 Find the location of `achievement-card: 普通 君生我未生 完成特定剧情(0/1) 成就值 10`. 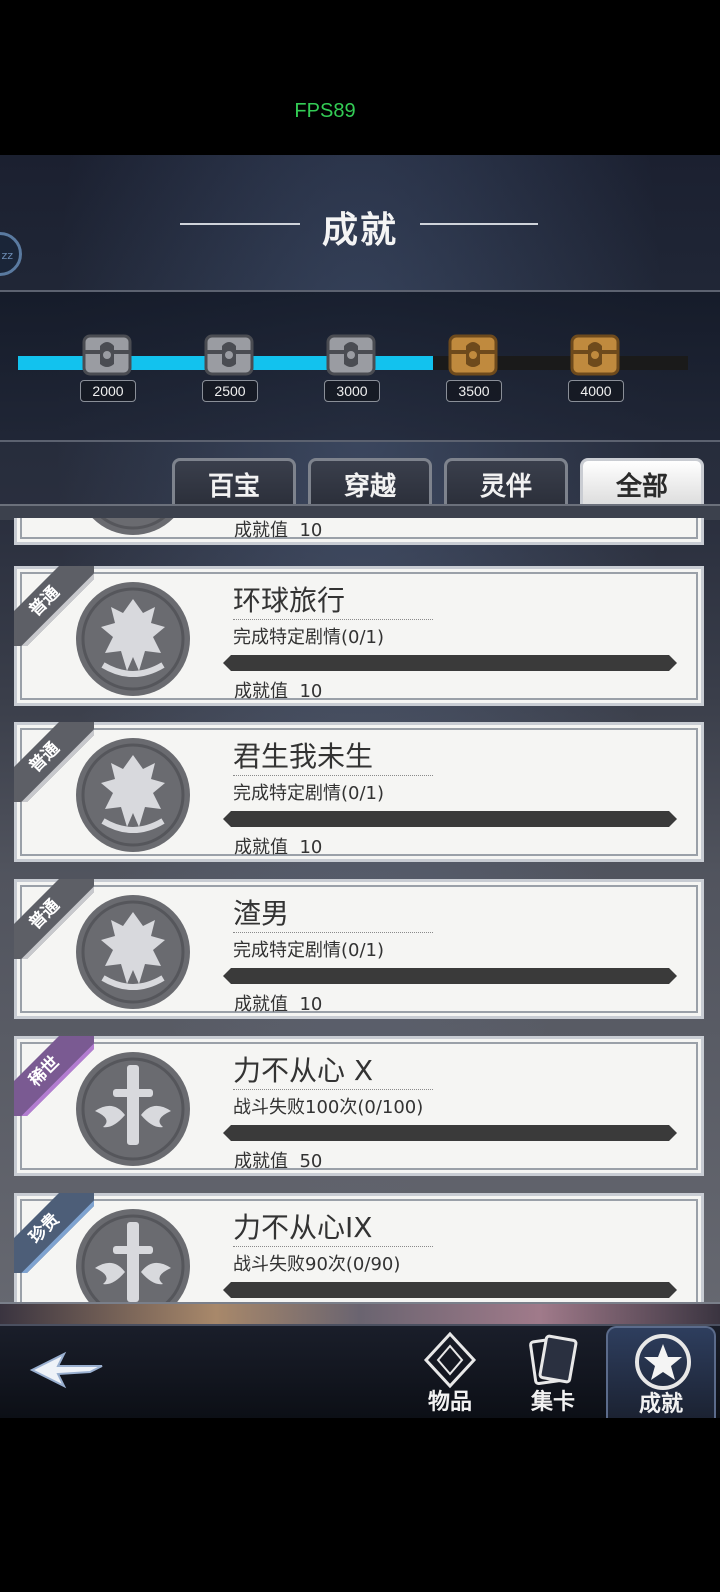

achievement-card: 普通 君生我未生 完成特定剧情(0/1) 成就值 10 is located at coordinates (359, 792).